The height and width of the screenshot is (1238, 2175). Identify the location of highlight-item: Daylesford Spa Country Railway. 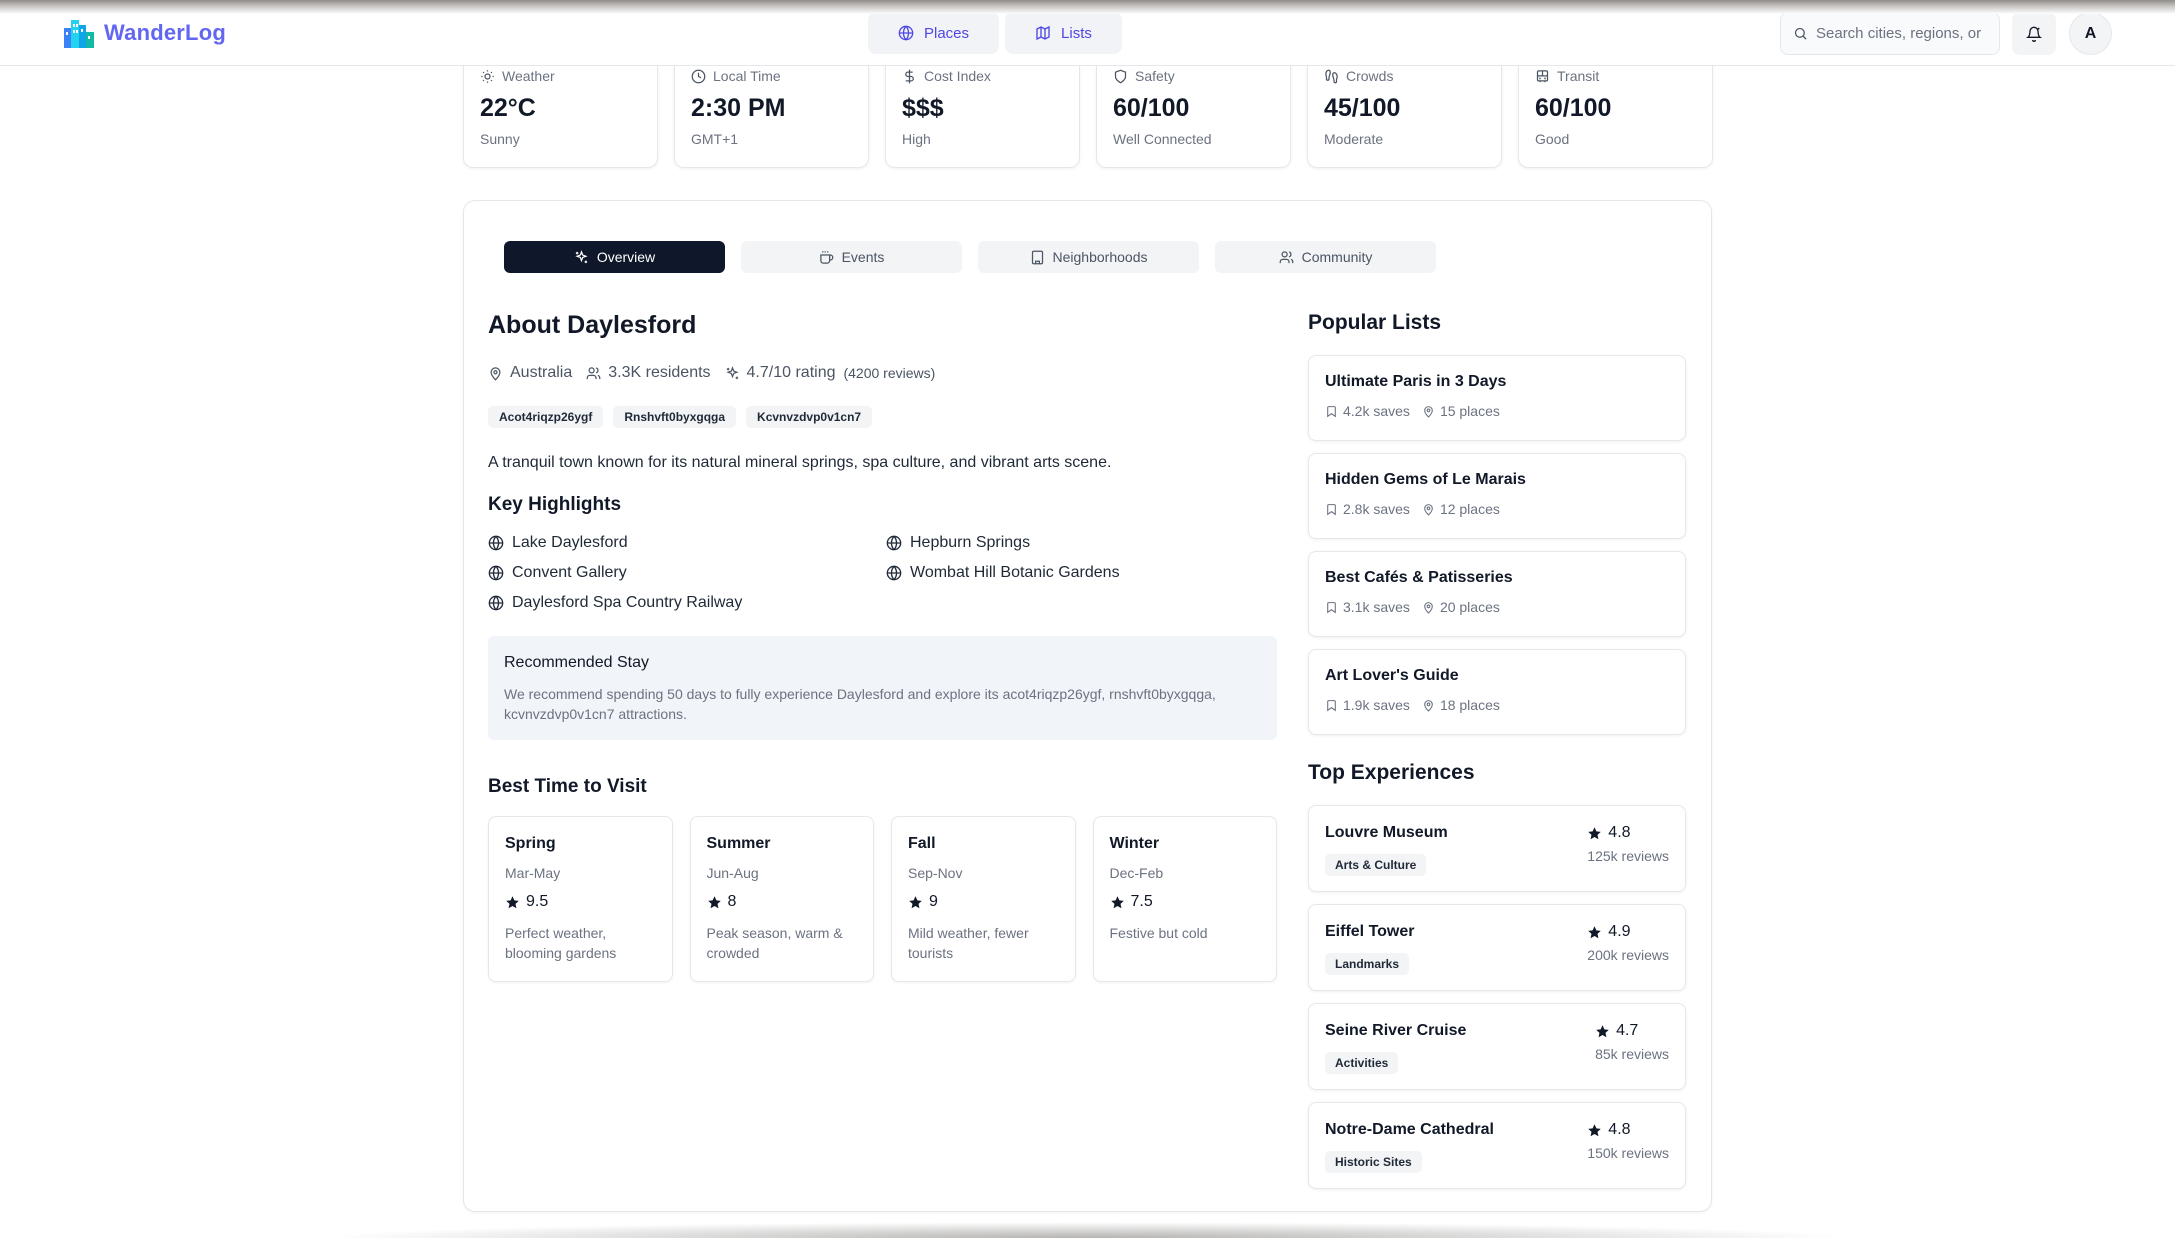
(687, 603).